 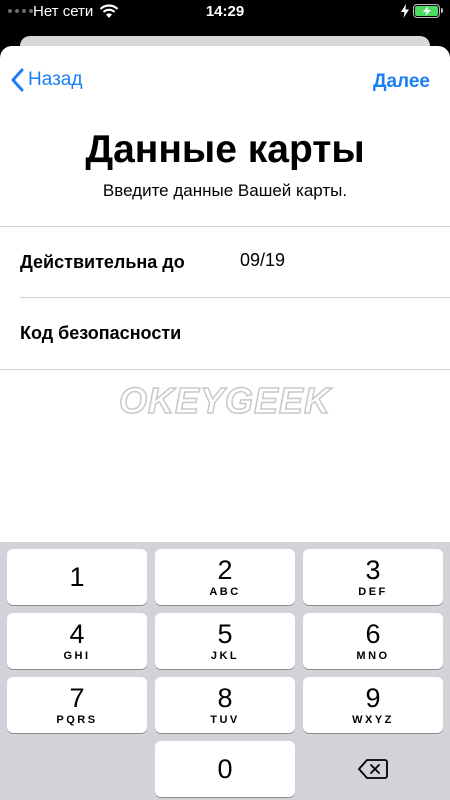 I want to click on key-1: 1, so click(x=77, y=577).